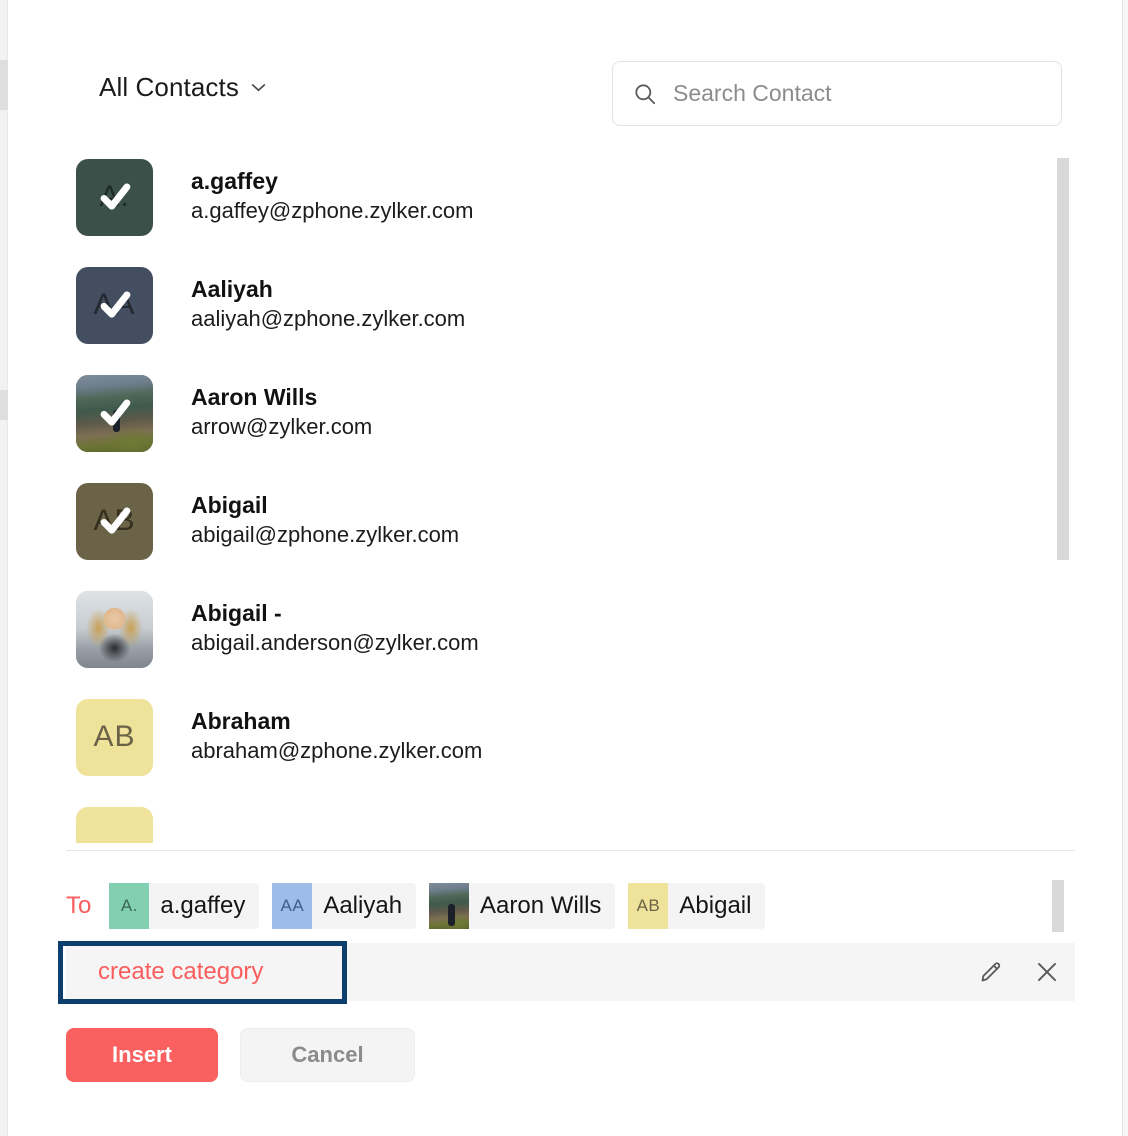 This screenshot has width=1128, height=1136. I want to click on category-name: create category, so click(180, 972).